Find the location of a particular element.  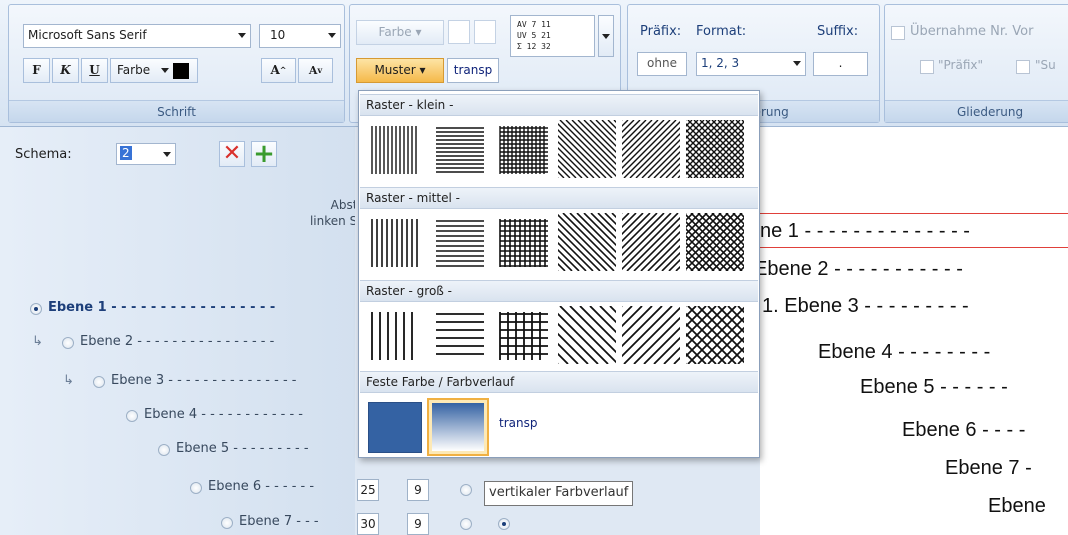

delete-icon: ✕ is located at coordinates (232, 154).